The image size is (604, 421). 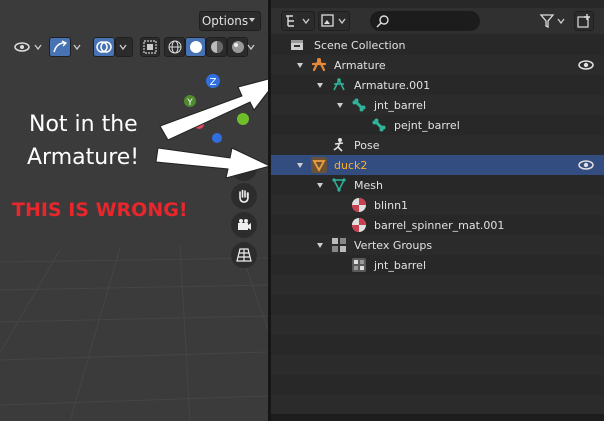 What do you see at coordinates (339, 85) in the screenshot?
I see `armature-data-icon` at bounding box center [339, 85].